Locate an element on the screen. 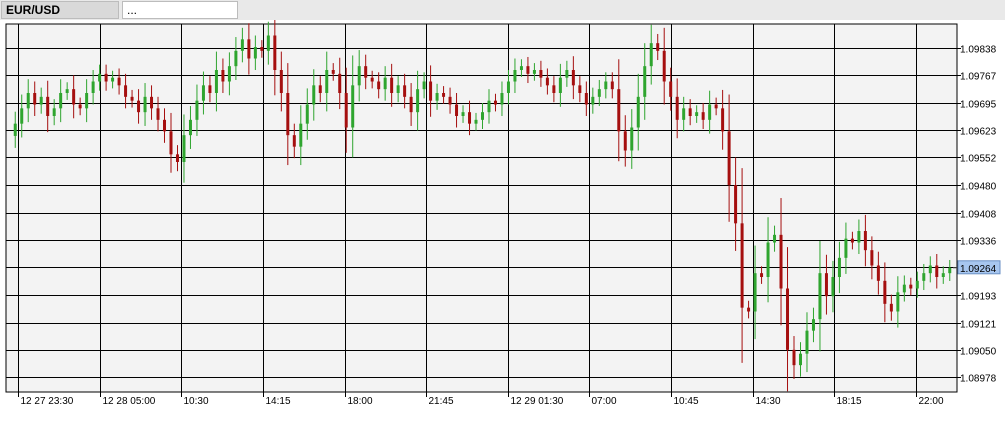  x-tick-label: 10:45 is located at coordinates (686, 401).